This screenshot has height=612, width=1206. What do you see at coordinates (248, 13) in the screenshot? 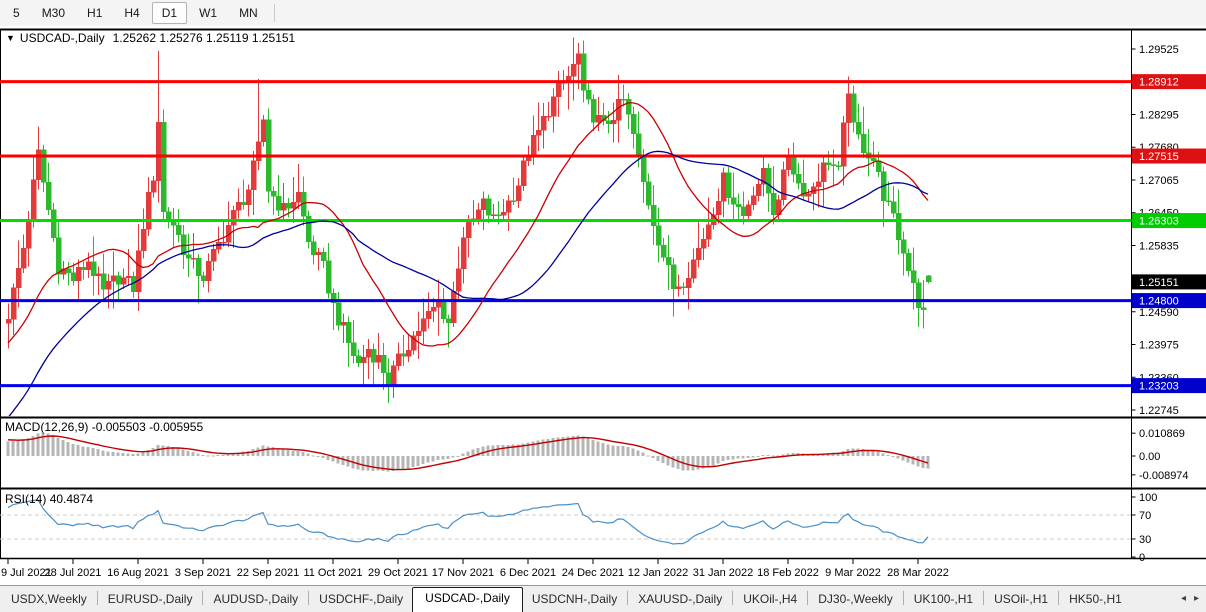
I see `timeframe-mn: MN` at bounding box center [248, 13].